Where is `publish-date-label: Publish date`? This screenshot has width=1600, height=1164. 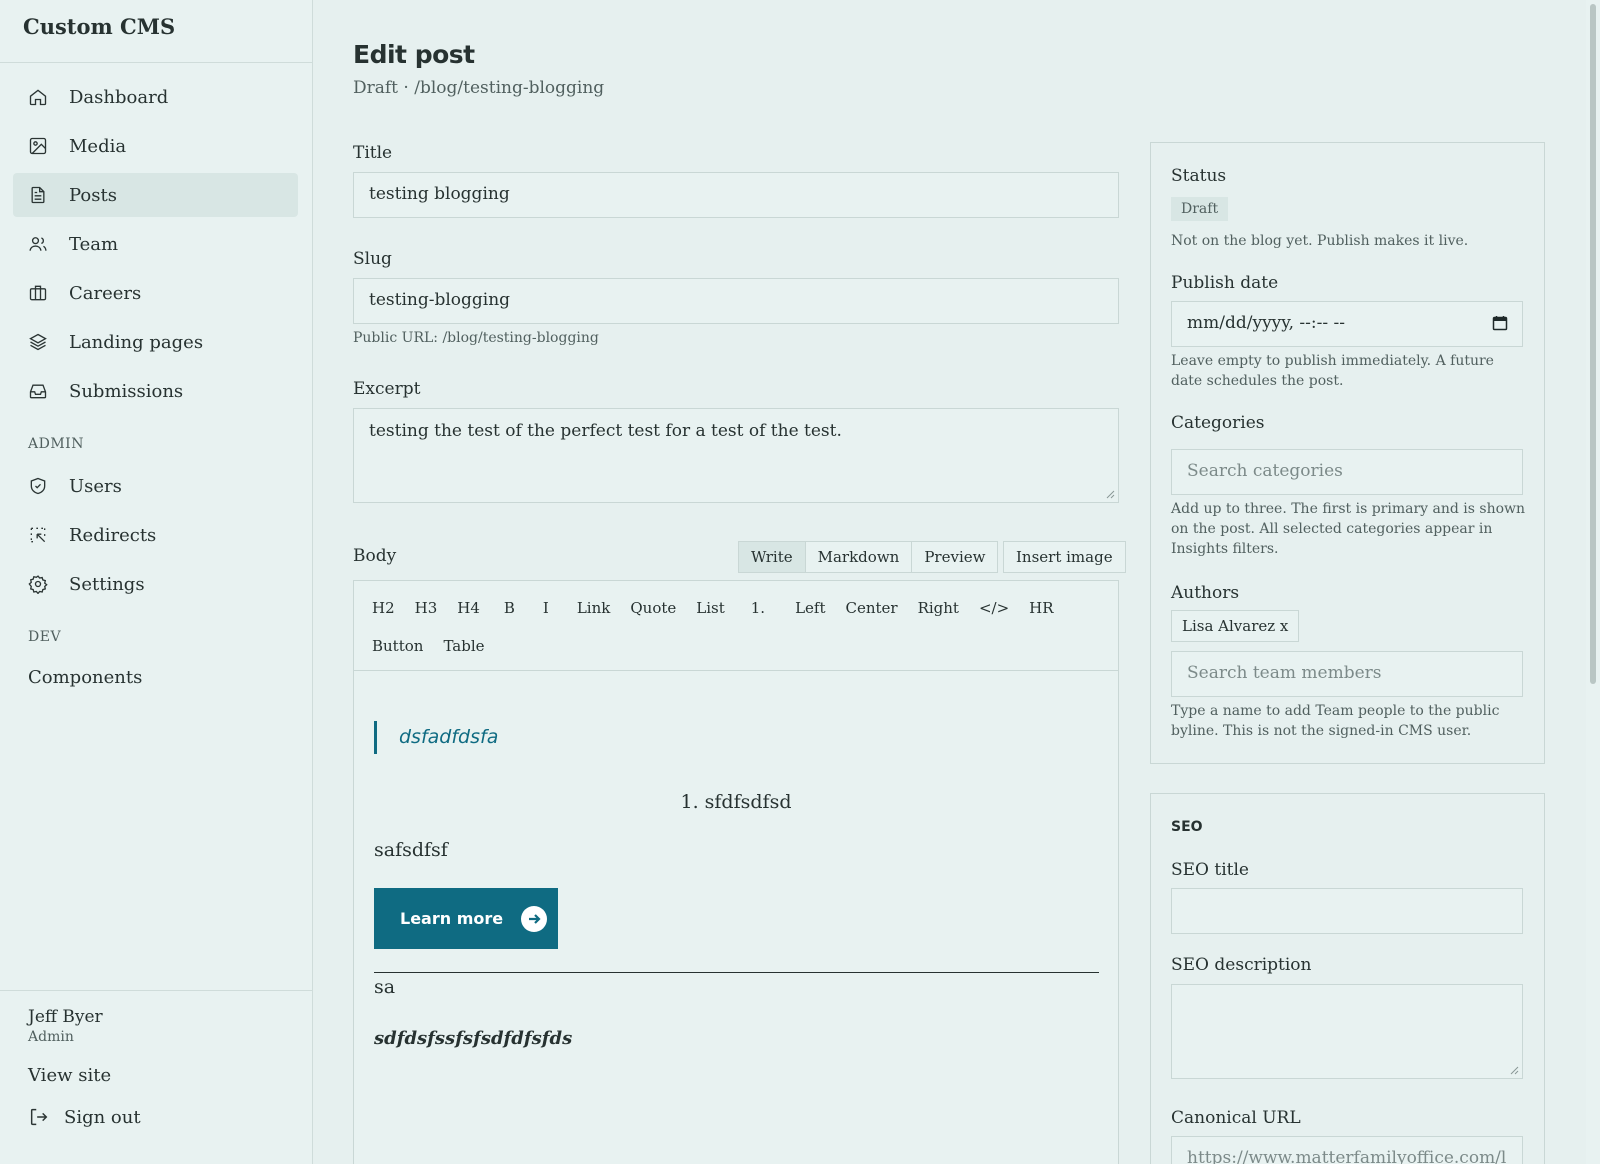
publish-date-label: Publish date is located at coordinates (1225, 283).